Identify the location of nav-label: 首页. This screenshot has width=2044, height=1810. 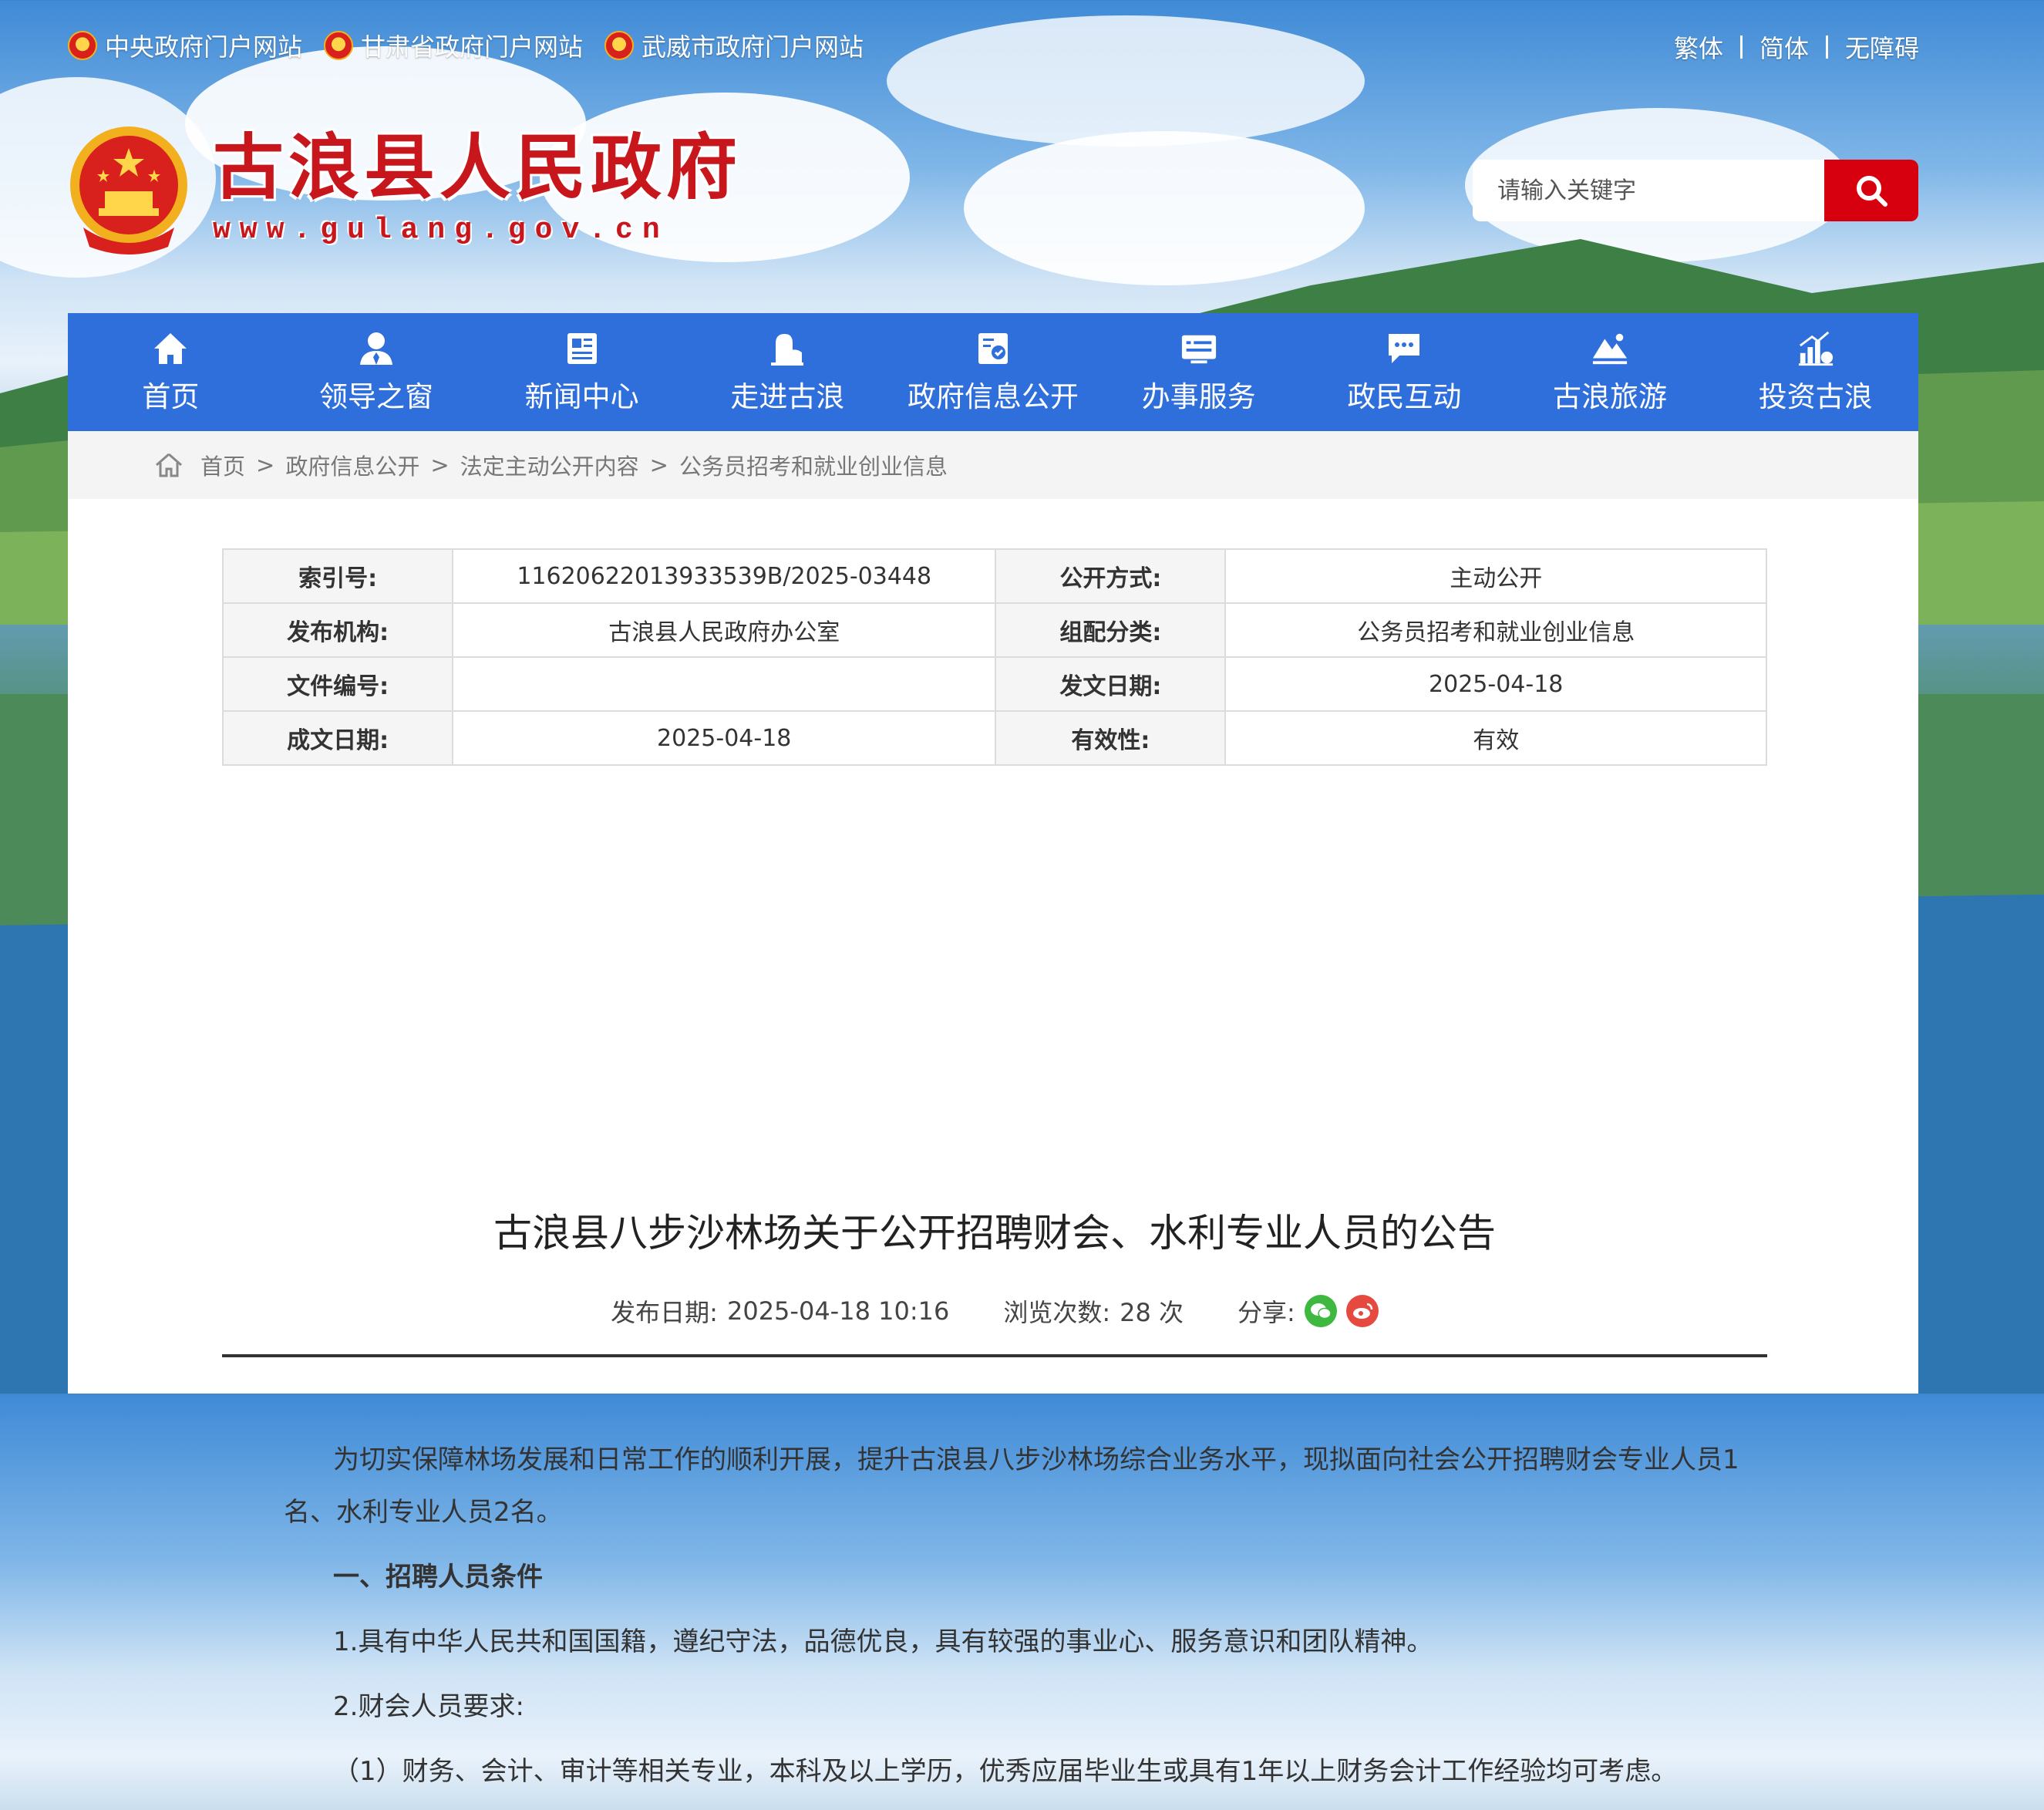
(171, 396).